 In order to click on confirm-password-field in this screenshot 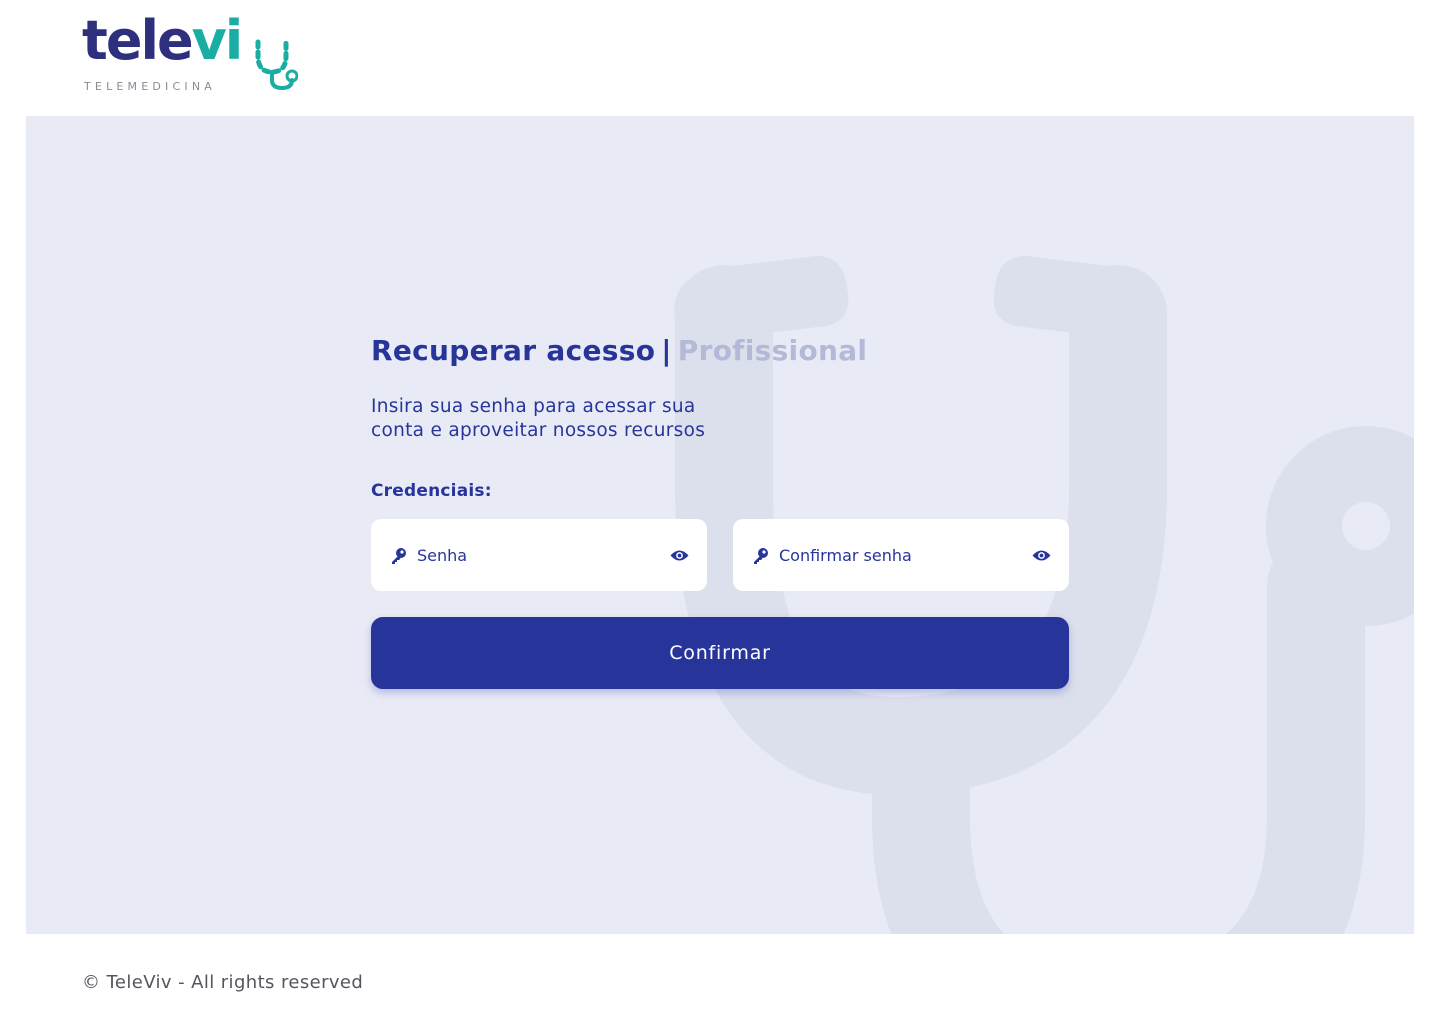, I will do `click(901, 555)`.